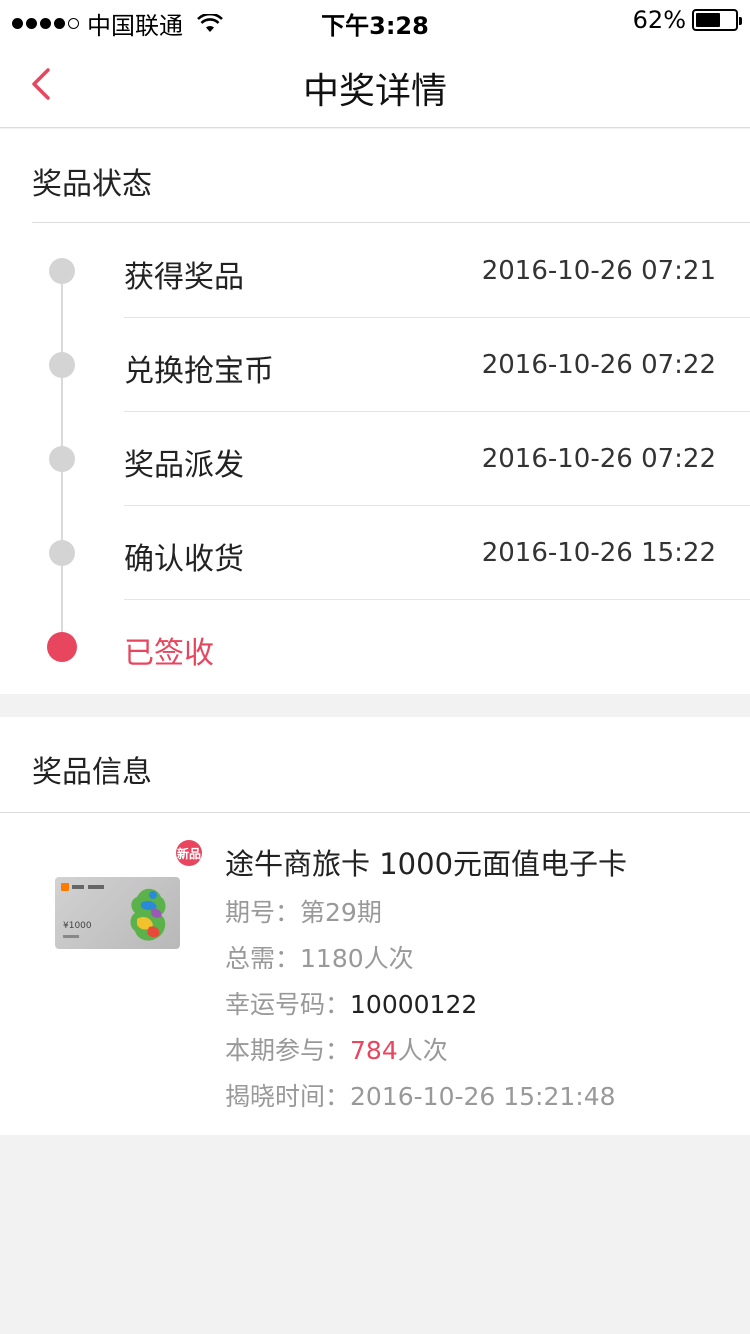 The height and width of the screenshot is (1334, 750). I want to click on status-right: 62%, so click(687, 20).